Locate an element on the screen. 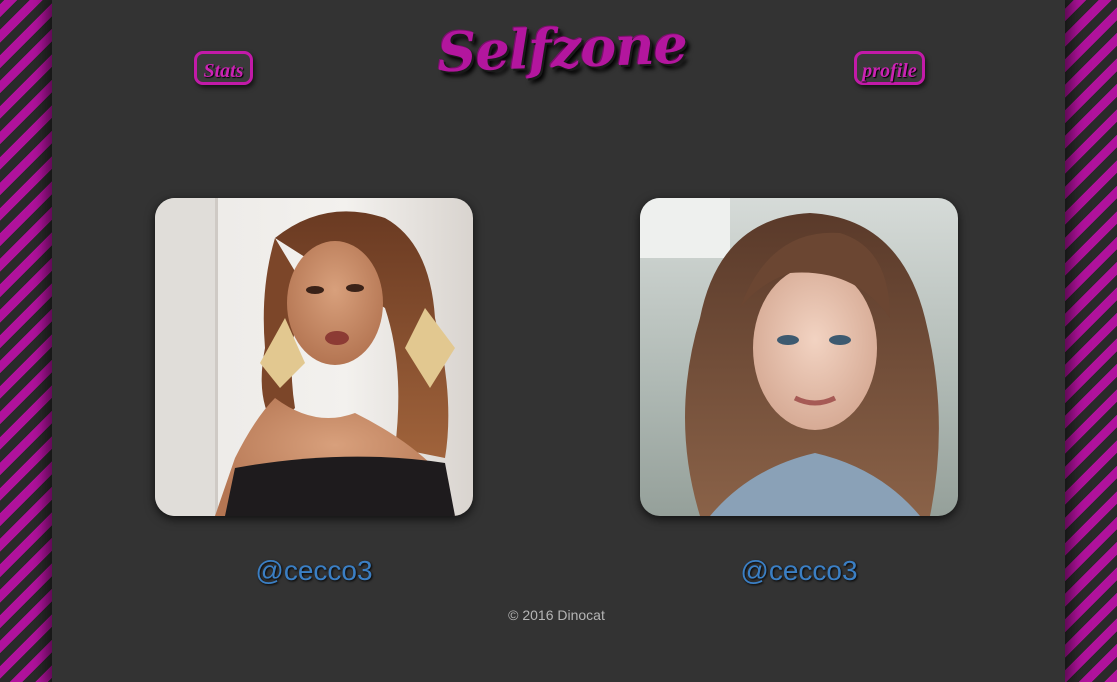 Image resolution: width=1117 pixels, height=682 pixels. selfie-image-right is located at coordinates (799, 357).